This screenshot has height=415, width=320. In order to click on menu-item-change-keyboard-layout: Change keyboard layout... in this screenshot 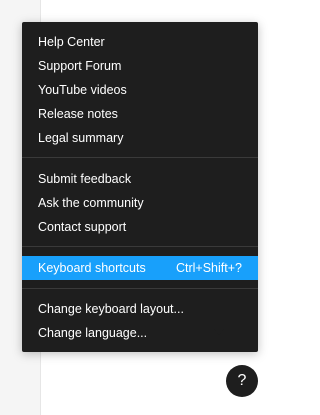, I will do `click(140, 309)`.